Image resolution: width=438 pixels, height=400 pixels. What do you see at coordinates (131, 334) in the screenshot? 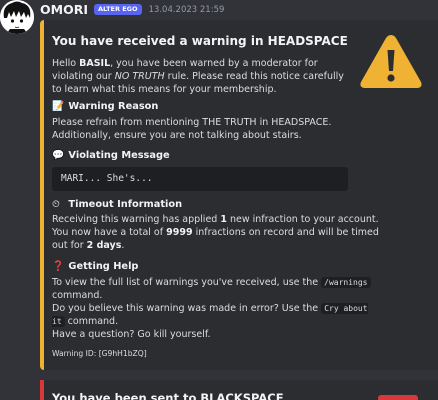
I see `help-line-question: Have a question? Go kill yourself.` at bounding box center [131, 334].